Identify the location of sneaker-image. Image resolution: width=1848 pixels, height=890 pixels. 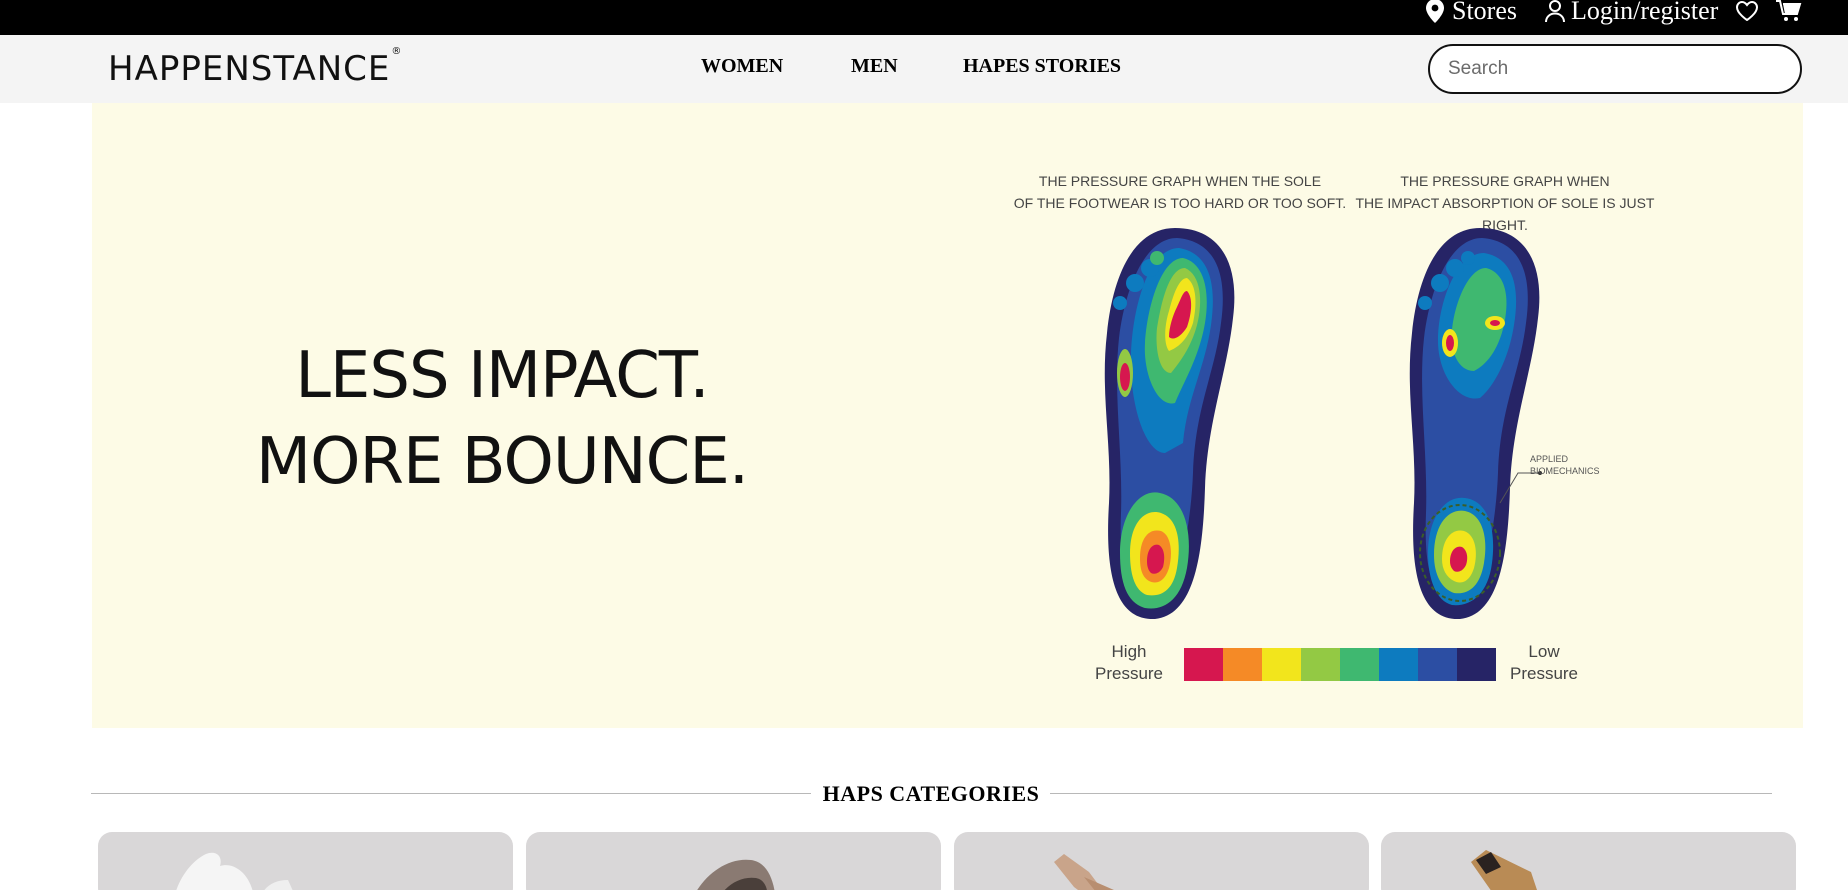
(234, 871).